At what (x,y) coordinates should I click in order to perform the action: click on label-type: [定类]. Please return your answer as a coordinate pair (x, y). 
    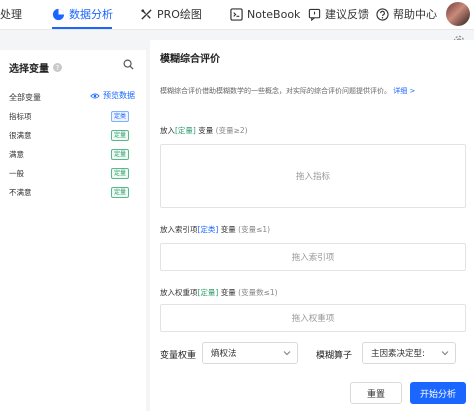
    Looking at the image, I should click on (208, 229).